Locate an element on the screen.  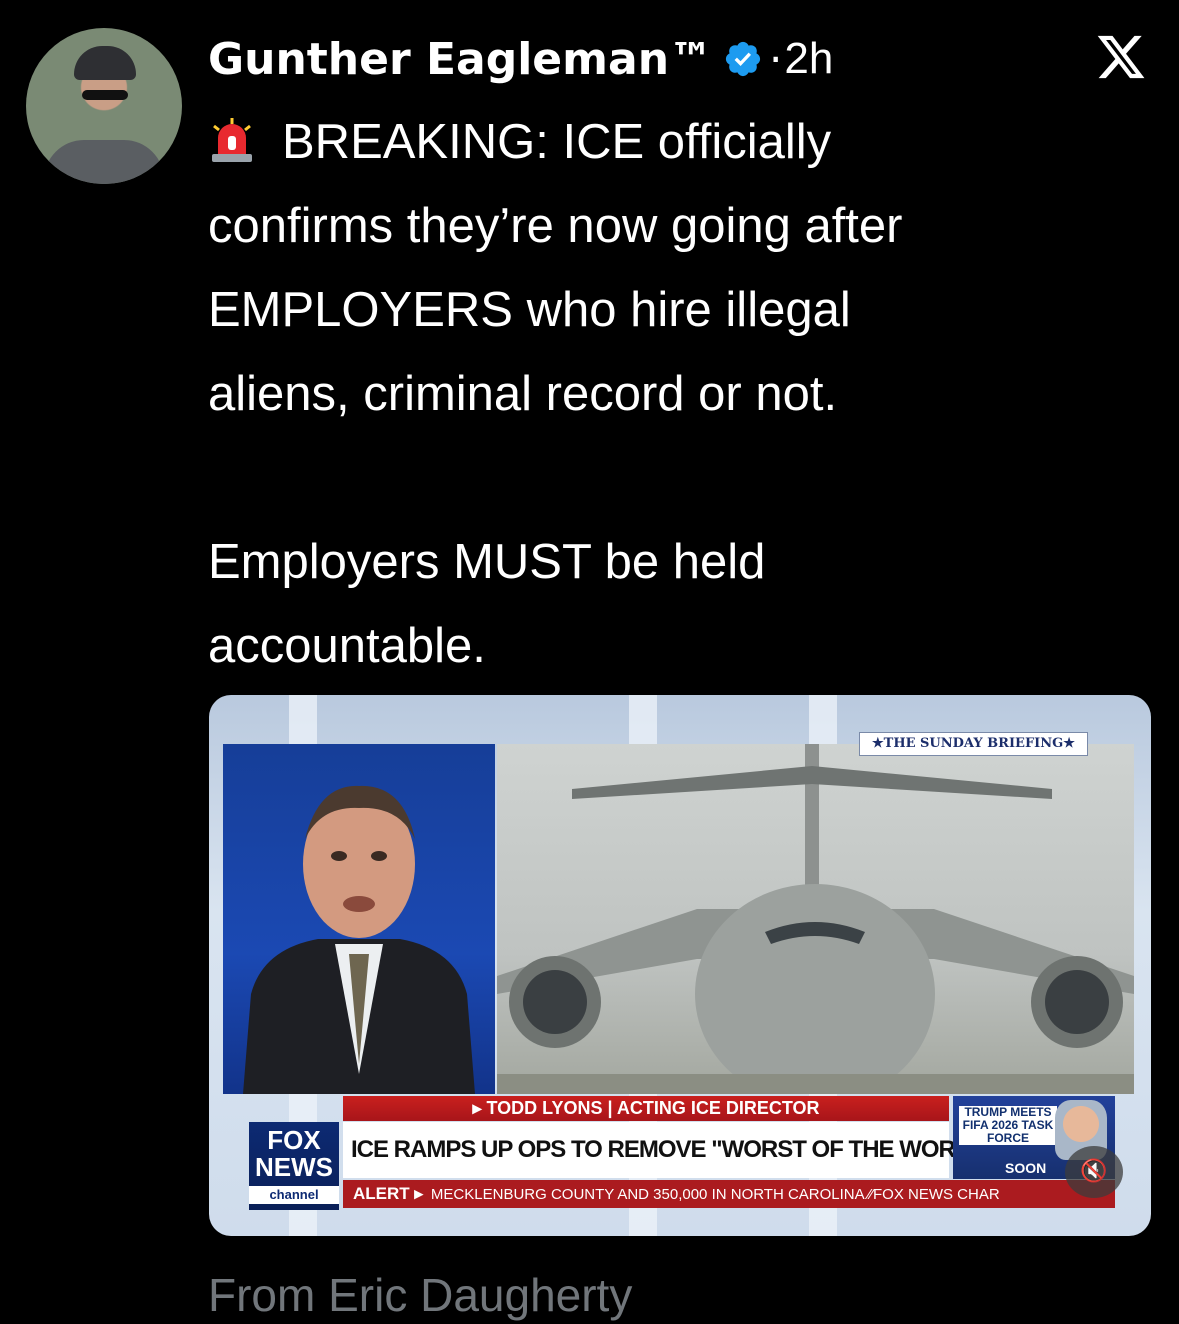
avatar-shirt is located at coordinates (104, 162).